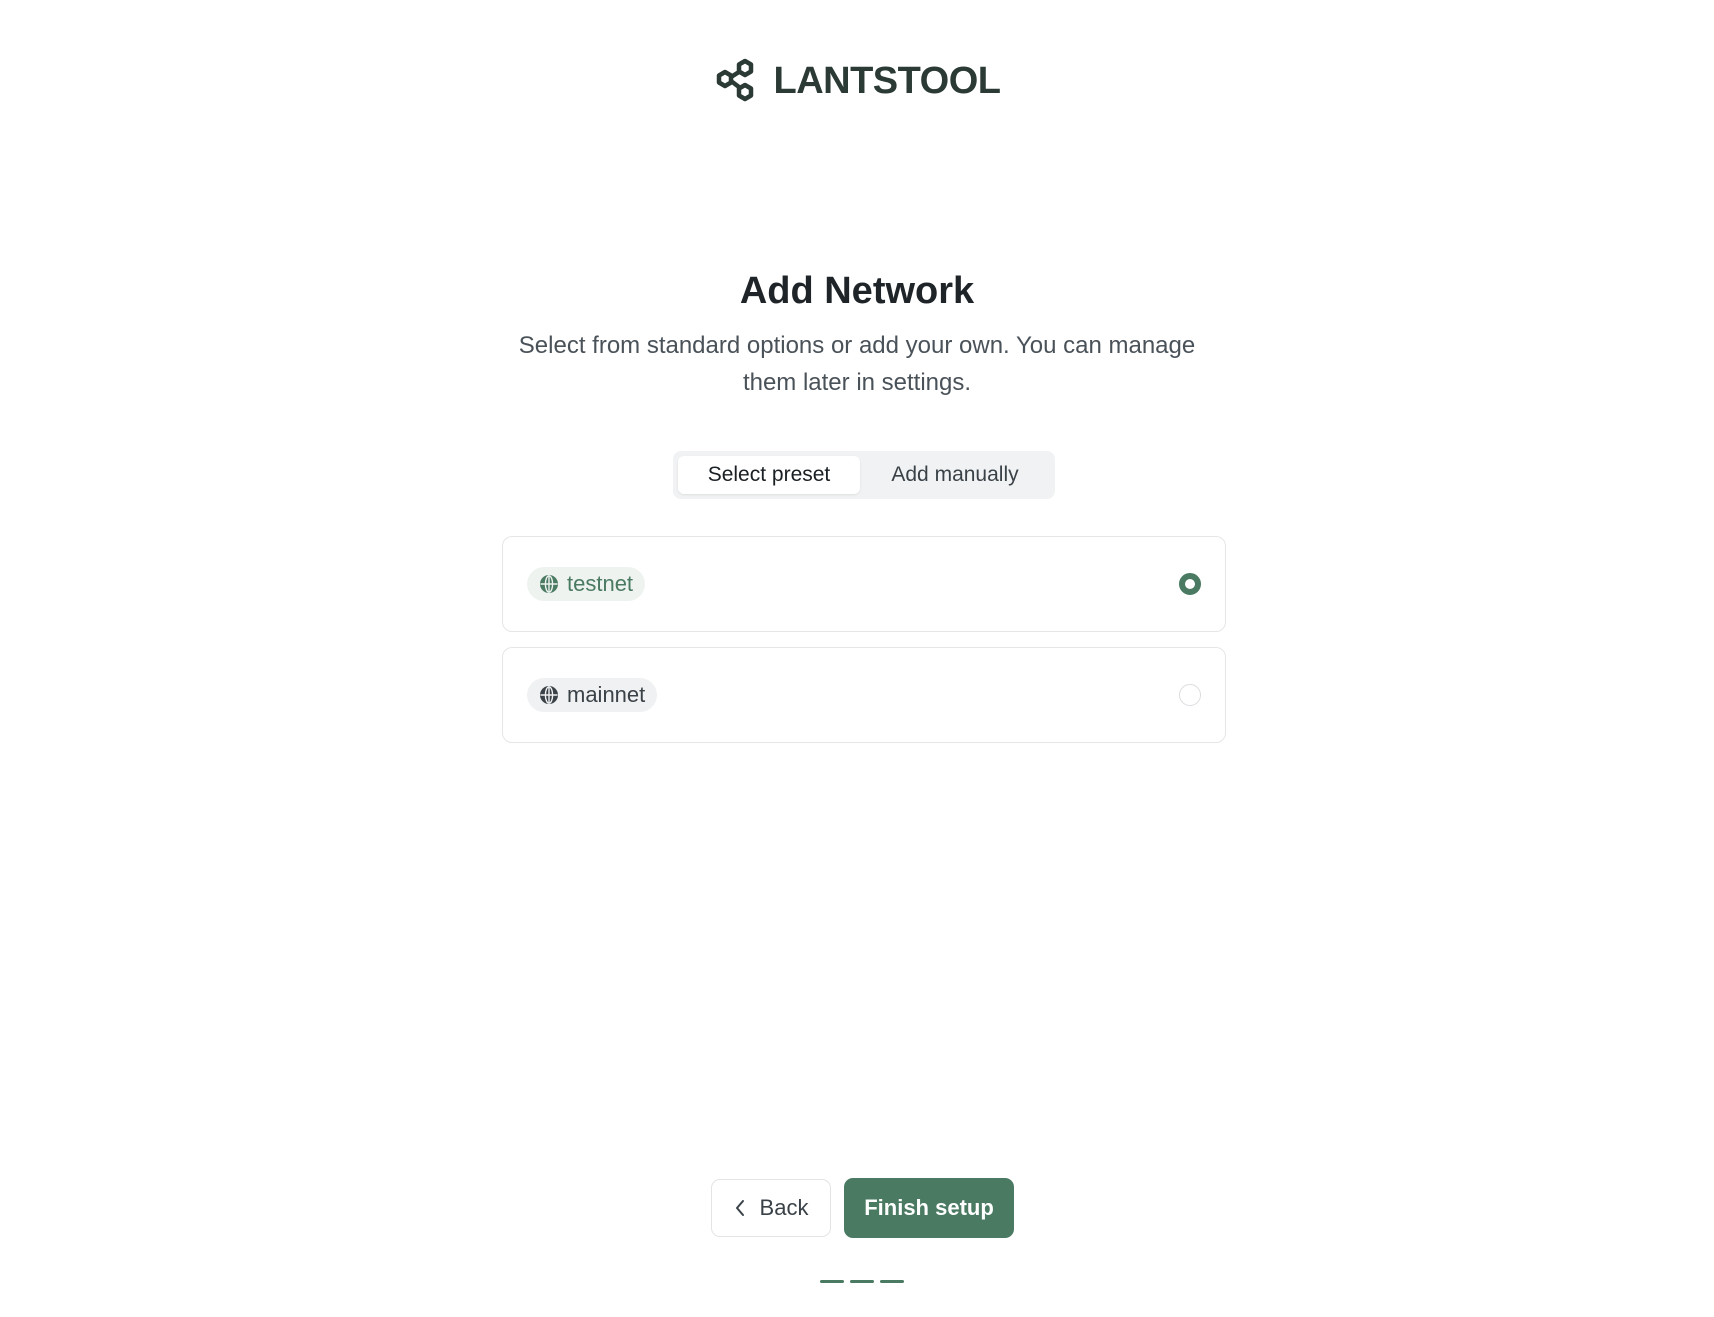  What do you see at coordinates (1190, 695) in the screenshot?
I see `radio-unselected` at bounding box center [1190, 695].